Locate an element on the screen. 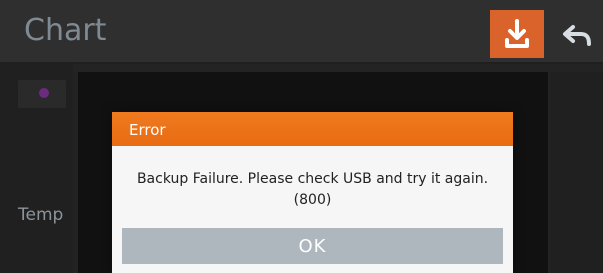 The height and width of the screenshot is (273, 603). download-icon is located at coordinates (517, 33).